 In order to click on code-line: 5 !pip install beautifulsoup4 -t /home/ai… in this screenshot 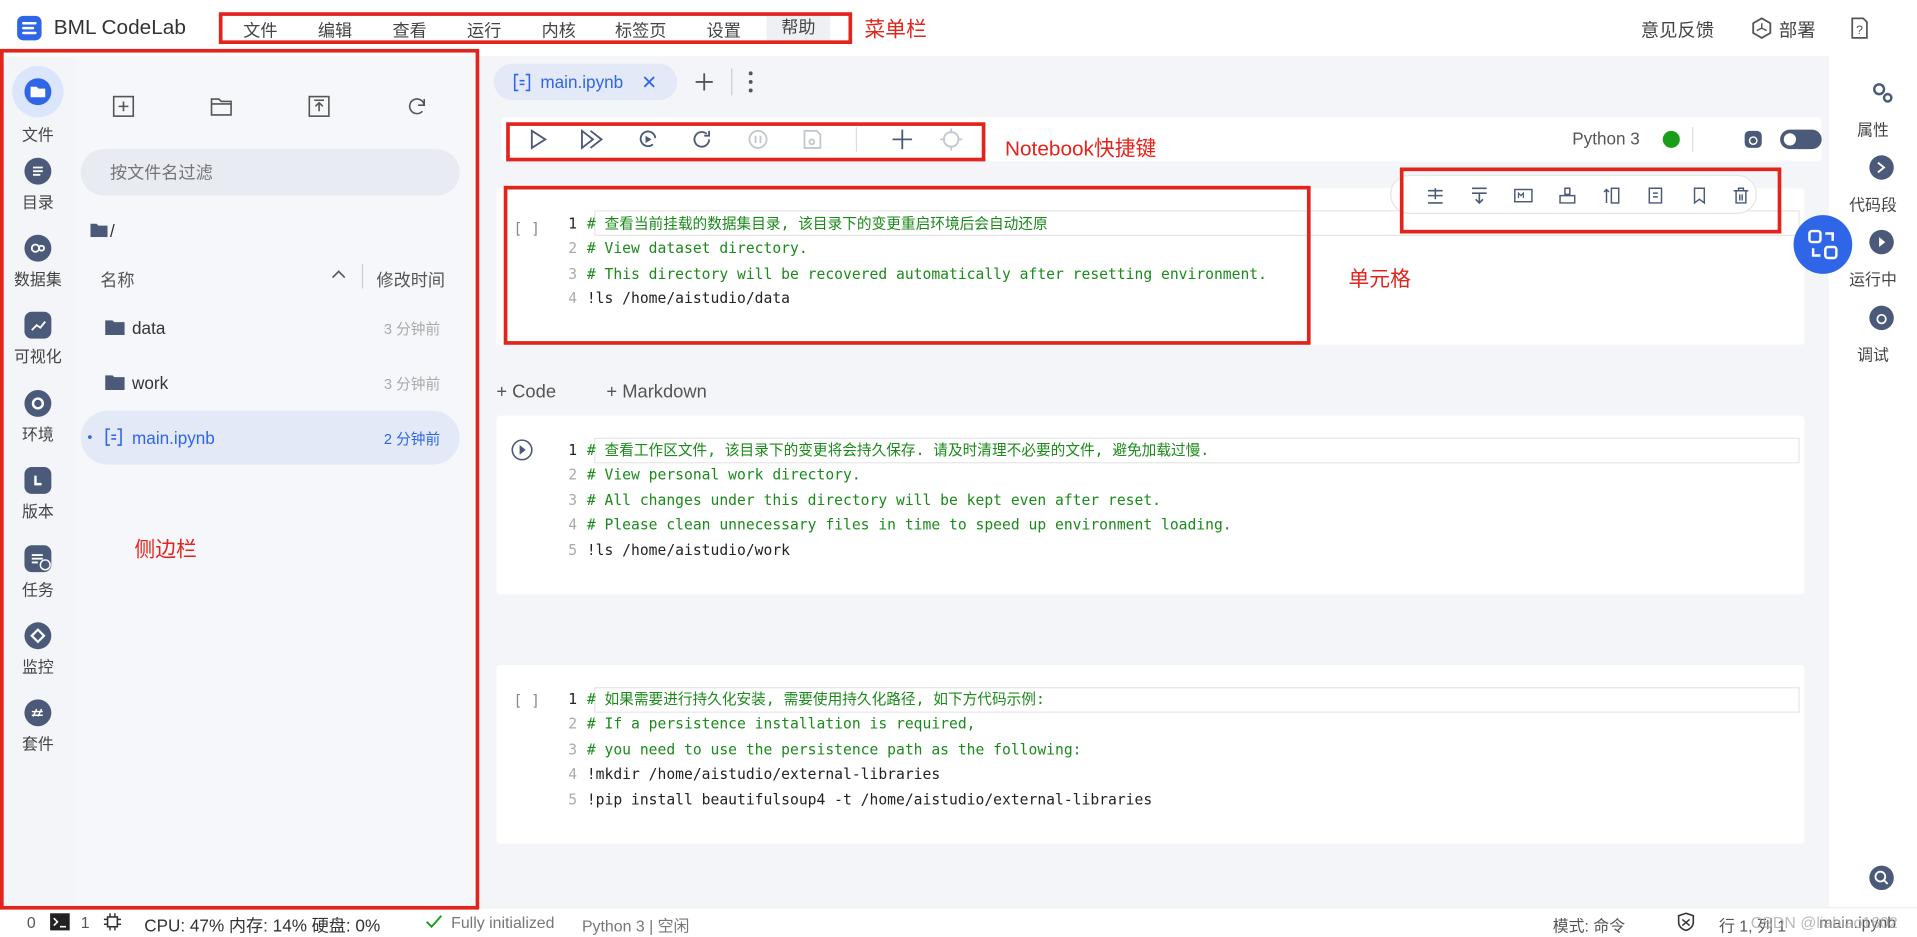, I will do `click(851, 799)`.